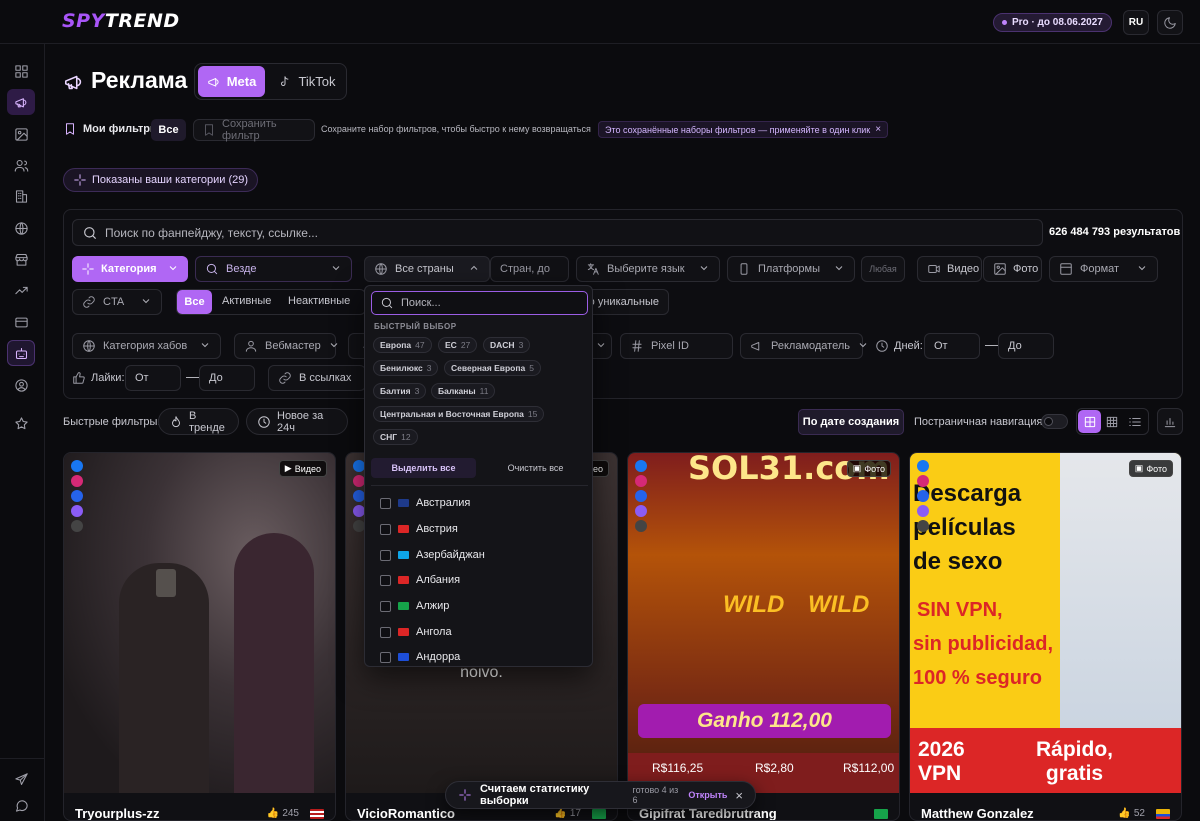 This screenshot has width=1200, height=821. Describe the element at coordinates (415, 326) in the screenshot. I see `quick-select-label: БЫСТРЫЙ ВЫБОР` at that location.